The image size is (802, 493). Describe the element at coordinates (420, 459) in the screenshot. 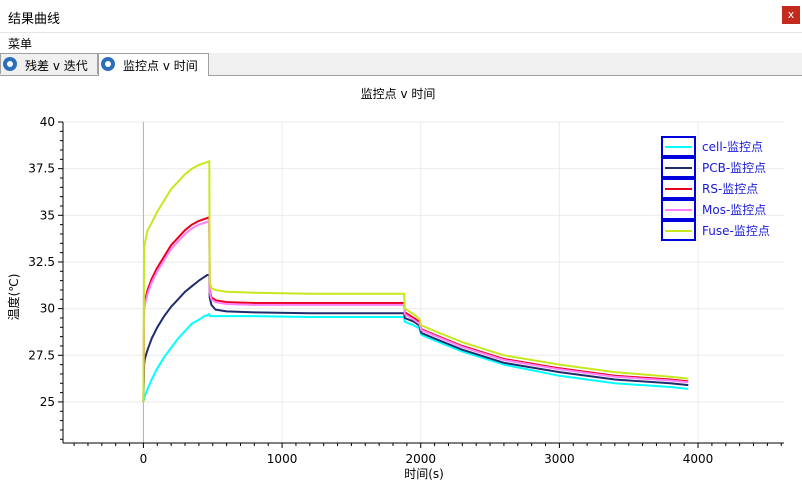

I see `x-tick-label: 2000` at that location.